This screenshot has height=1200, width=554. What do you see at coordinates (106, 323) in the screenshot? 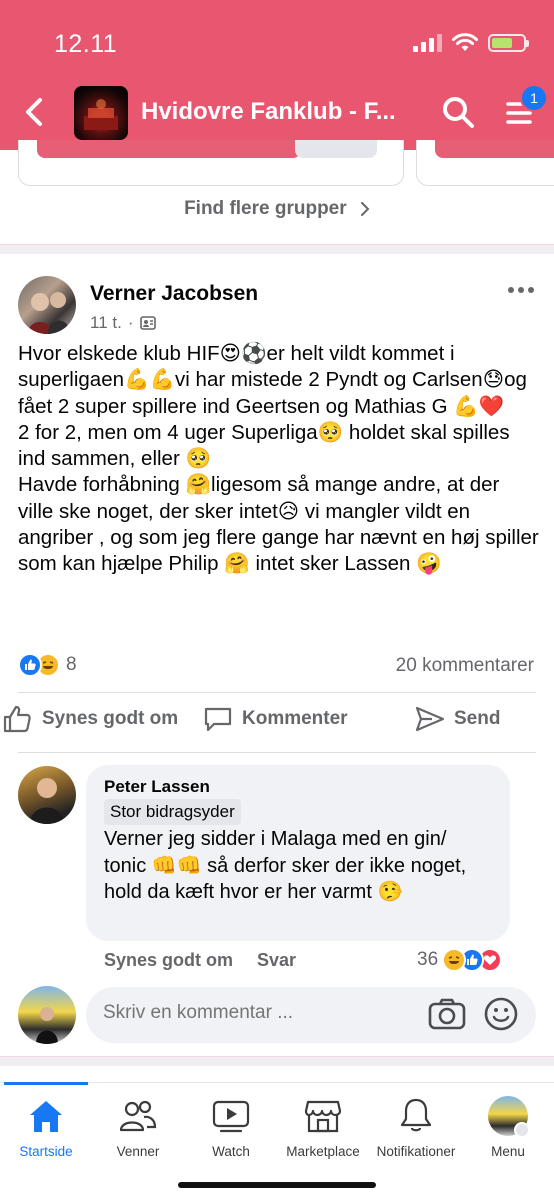
I see `post-time: 11 t.` at bounding box center [106, 323].